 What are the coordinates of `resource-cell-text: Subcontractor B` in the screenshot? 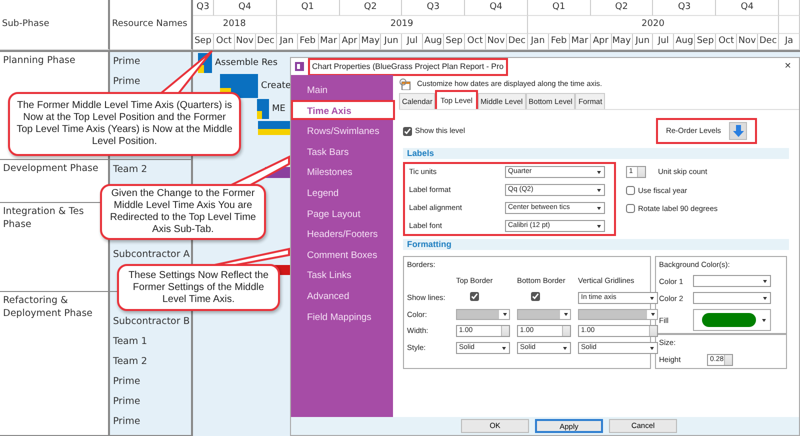 It's located at (151, 322).